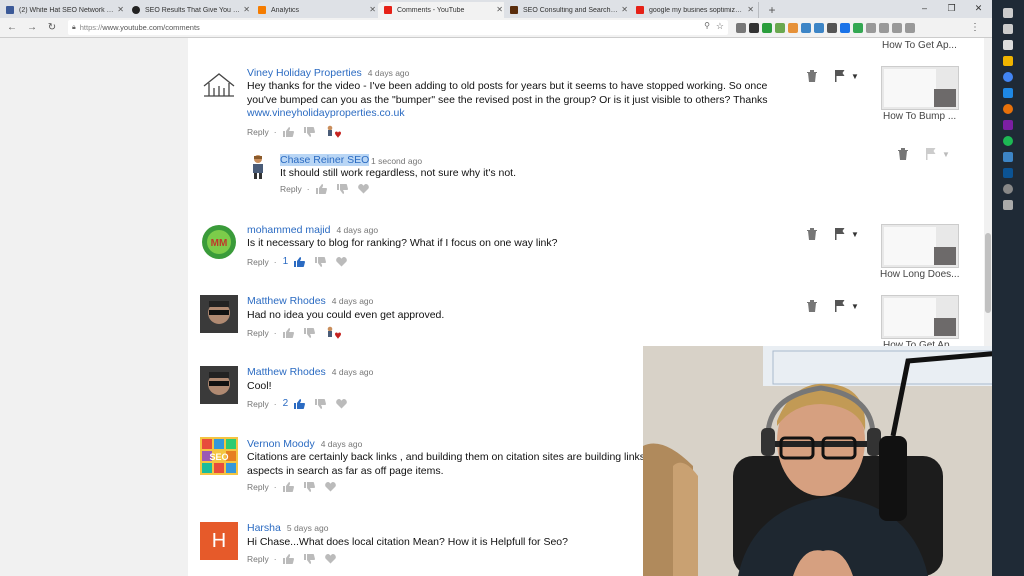  Describe the element at coordinates (707, 25) in the screenshot. I see `zoom-icon: ⚲` at that location.